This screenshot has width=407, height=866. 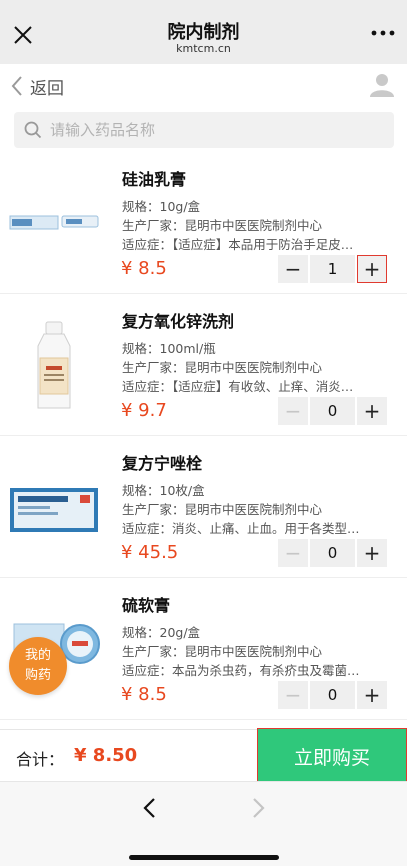 I want to click on product-spec: 规格：10g/盒, so click(x=161, y=206).